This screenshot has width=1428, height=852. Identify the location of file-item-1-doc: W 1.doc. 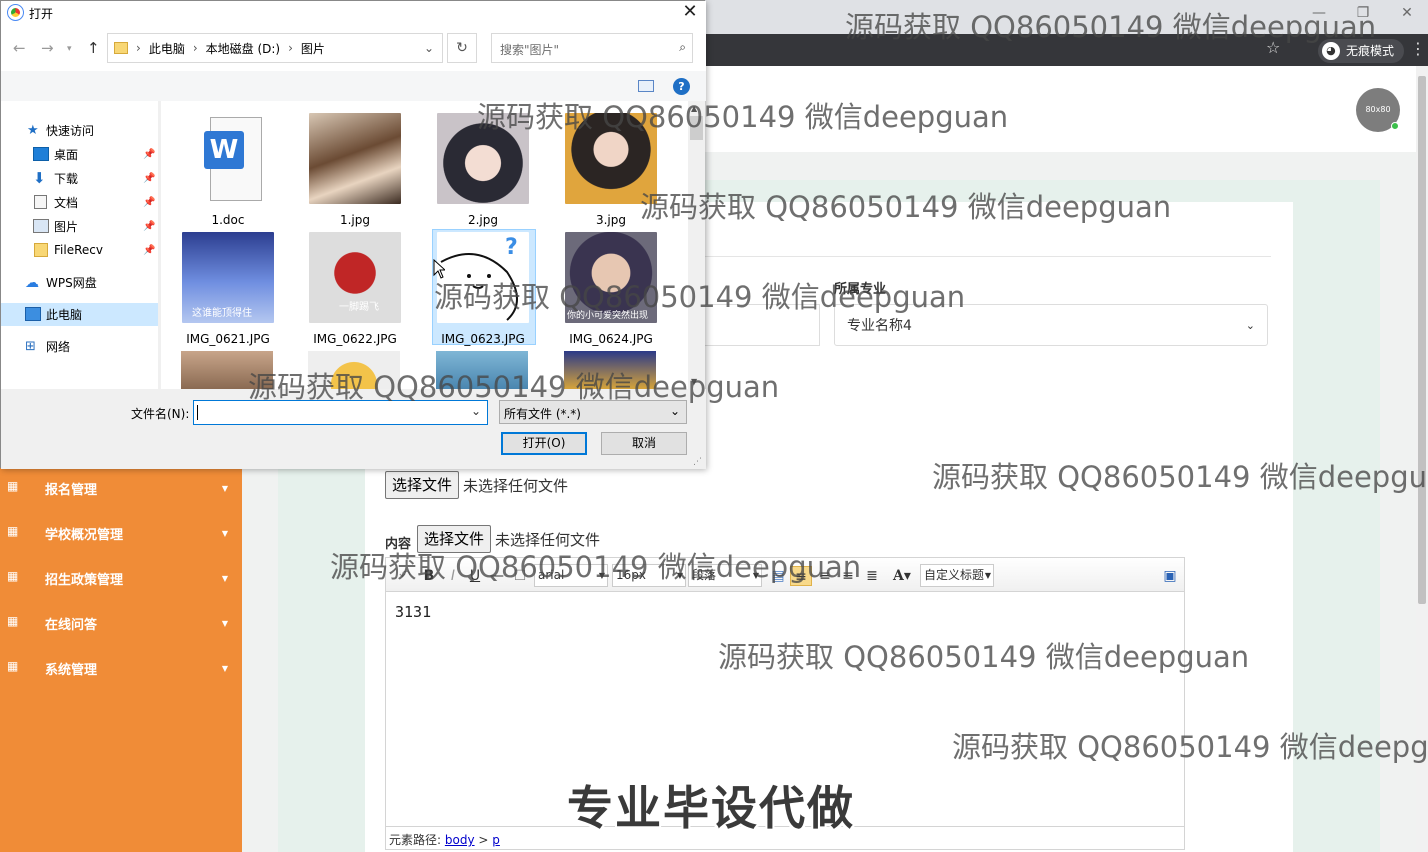
(219, 172).